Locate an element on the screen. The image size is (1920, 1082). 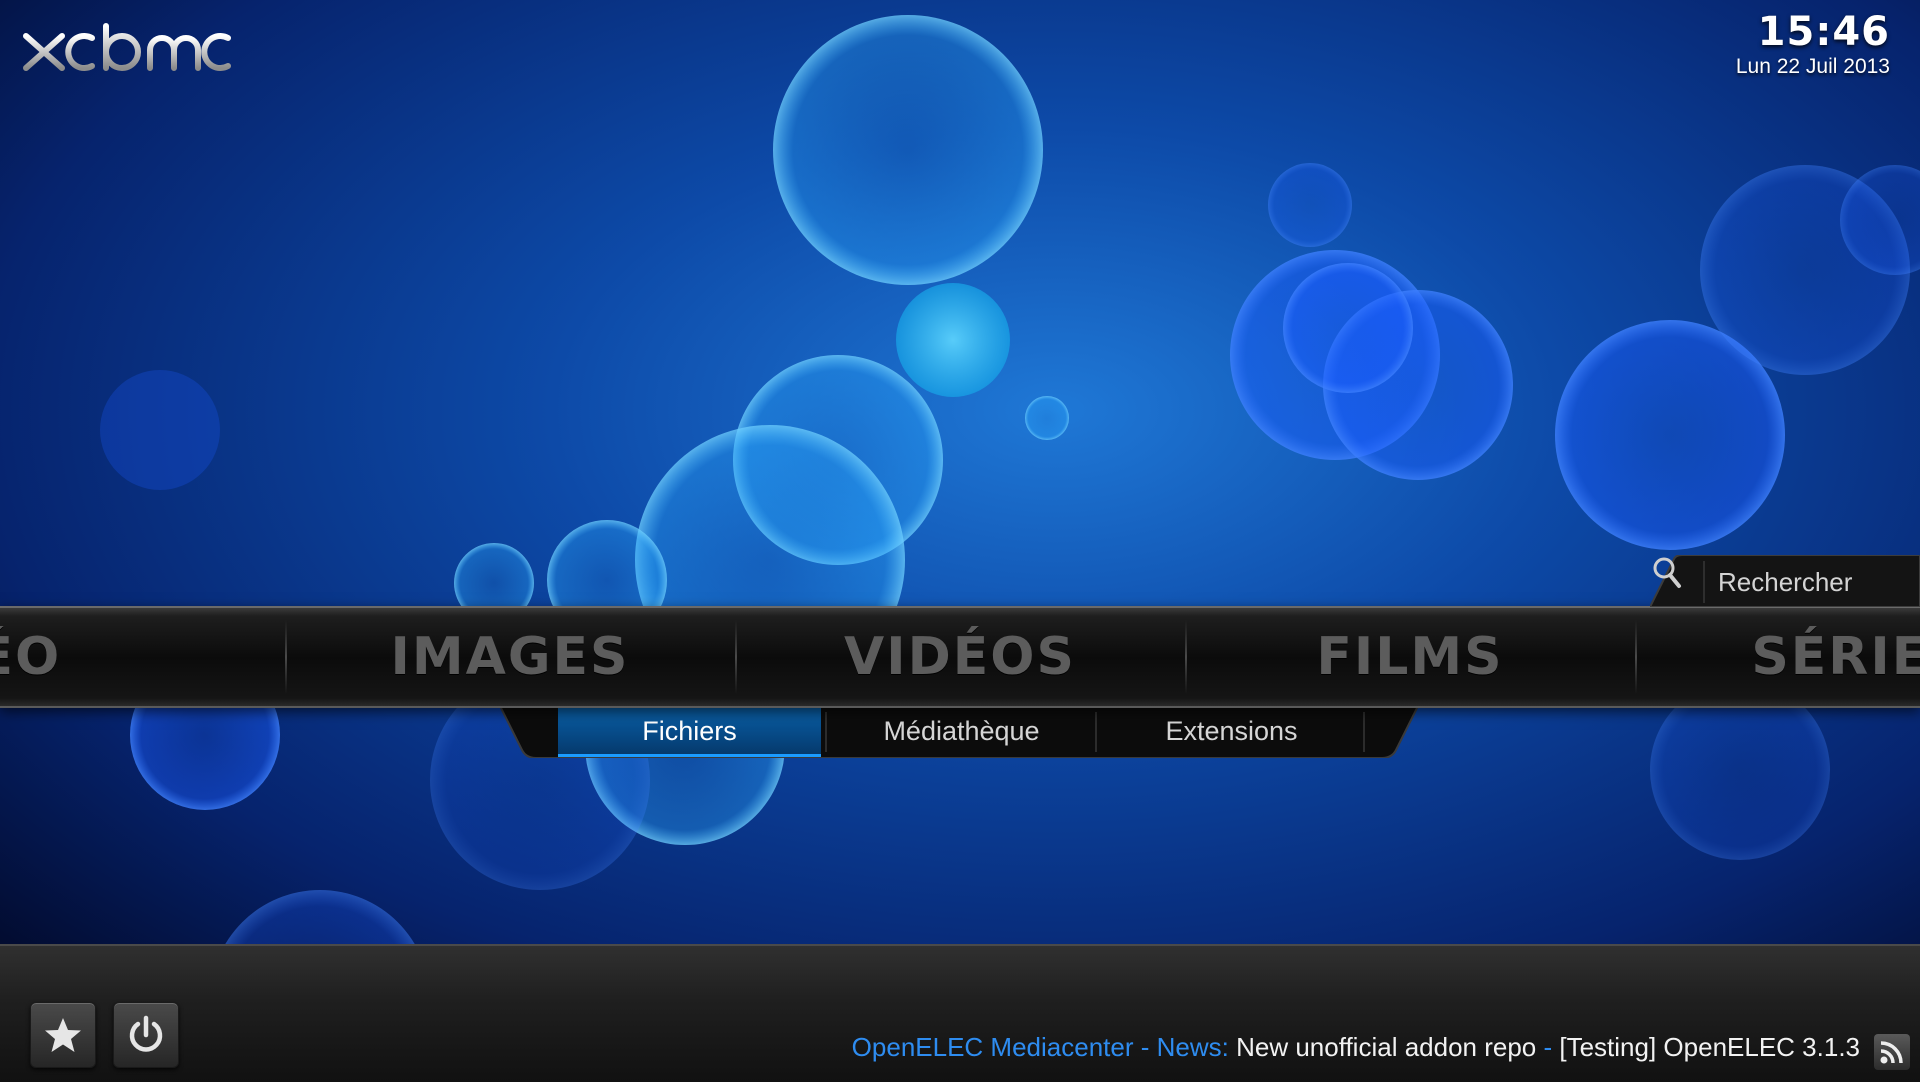
clock-date: Lun 22 Juil 2013 is located at coordinates (1812, 66).